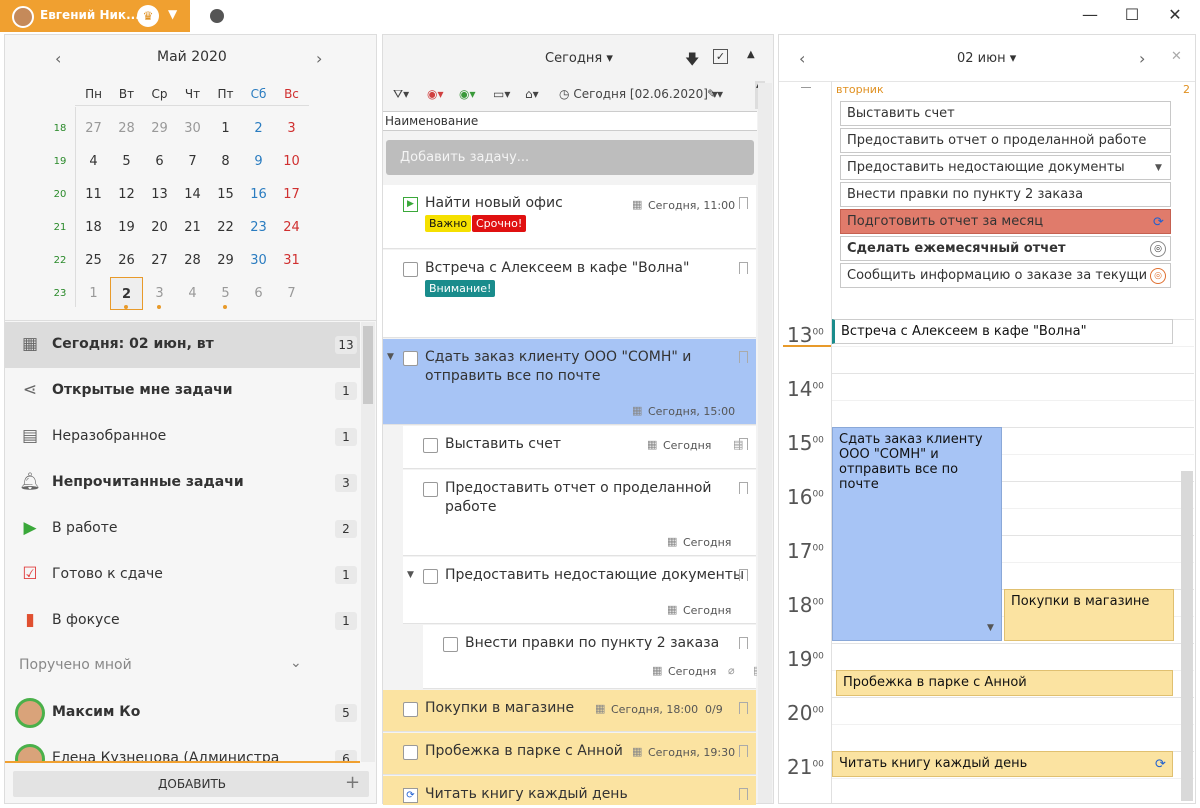 This screenshot has height=808, width=1200. I want to click on calendar-day: 3, so click(291, 128).